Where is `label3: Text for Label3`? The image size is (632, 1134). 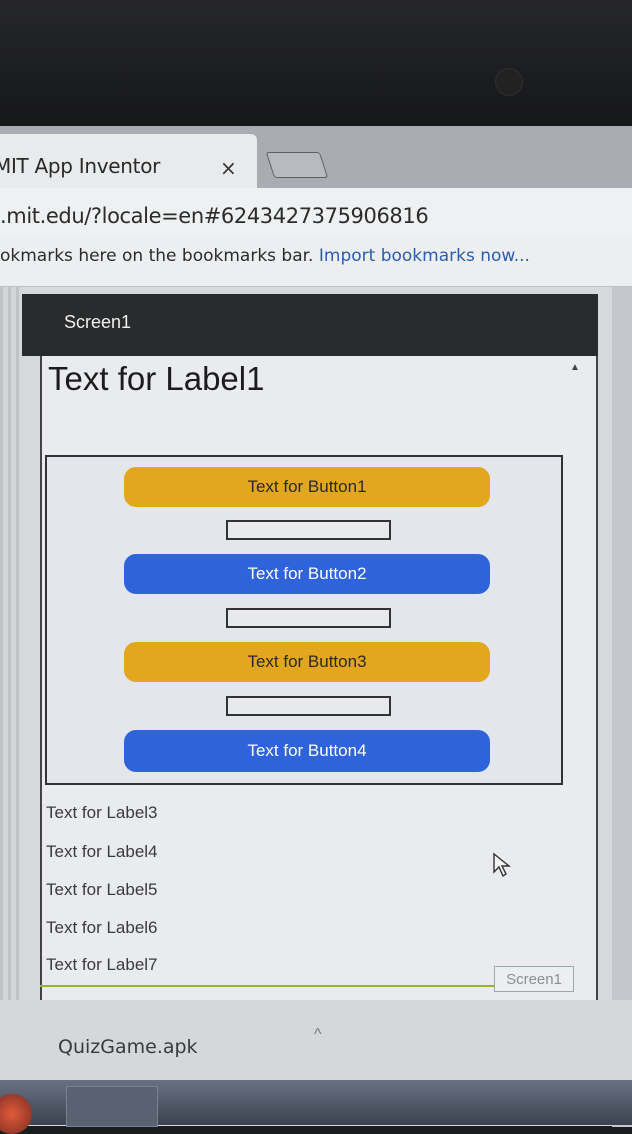
label3: Text for Label3 is located at coordinates (102, 813).